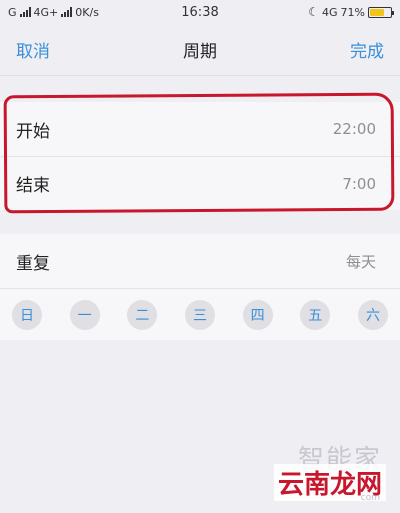 The width and height of the screenshot is (400, 513). What do you see at coordinates (354, 129) in the screenshot?
I see `start-time-value: 22:00` at bounding box center [354, 129].